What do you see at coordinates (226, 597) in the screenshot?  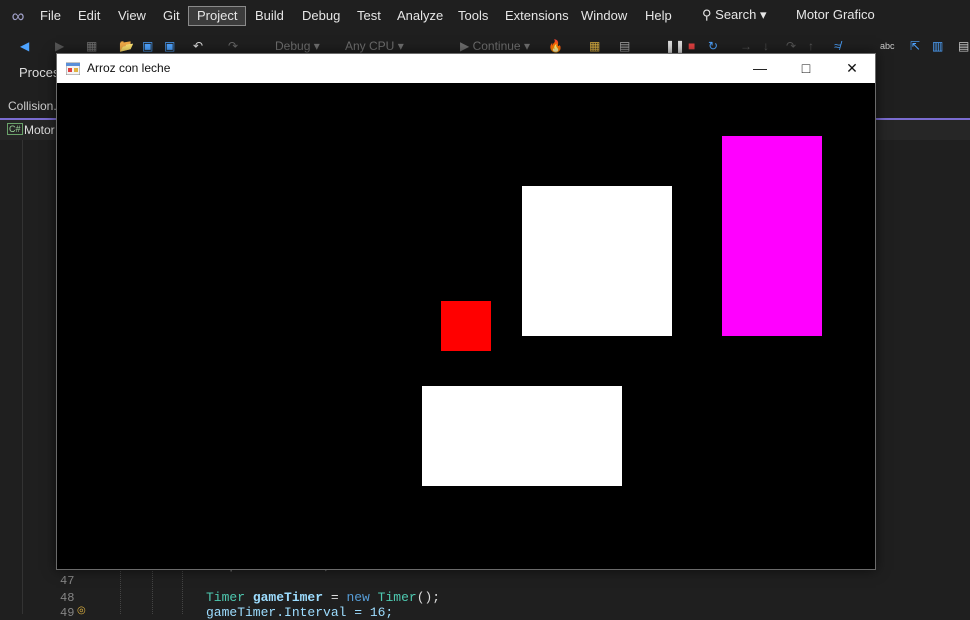 I see `code-type: Timer` at bounding box center [226, 597].